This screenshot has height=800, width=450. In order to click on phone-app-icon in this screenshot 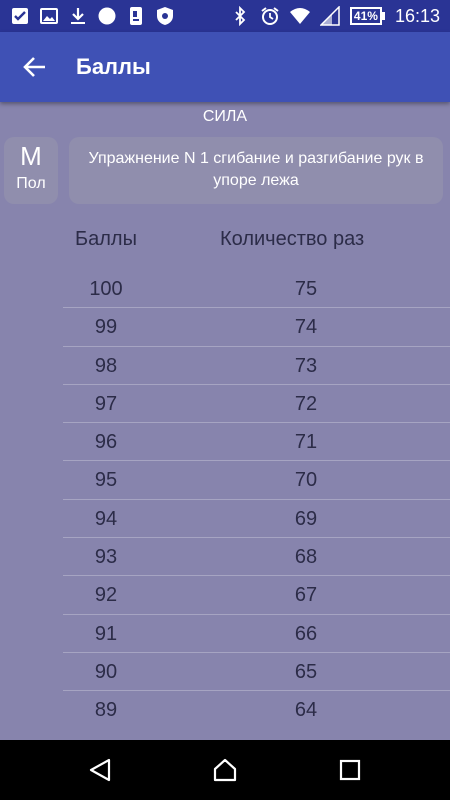, I will do `click(136, 16)`.